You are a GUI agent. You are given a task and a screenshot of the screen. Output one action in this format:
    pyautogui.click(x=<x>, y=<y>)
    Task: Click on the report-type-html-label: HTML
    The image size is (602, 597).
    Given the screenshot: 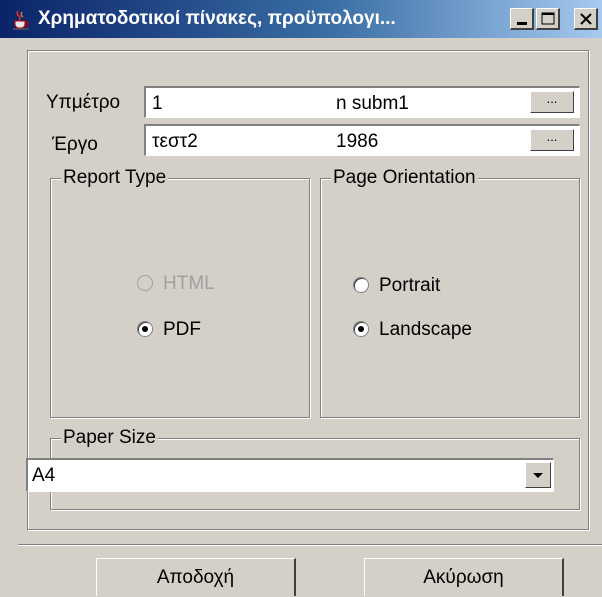 What is the action you would take?
    pyautogui.click(x=189, y=283)
    